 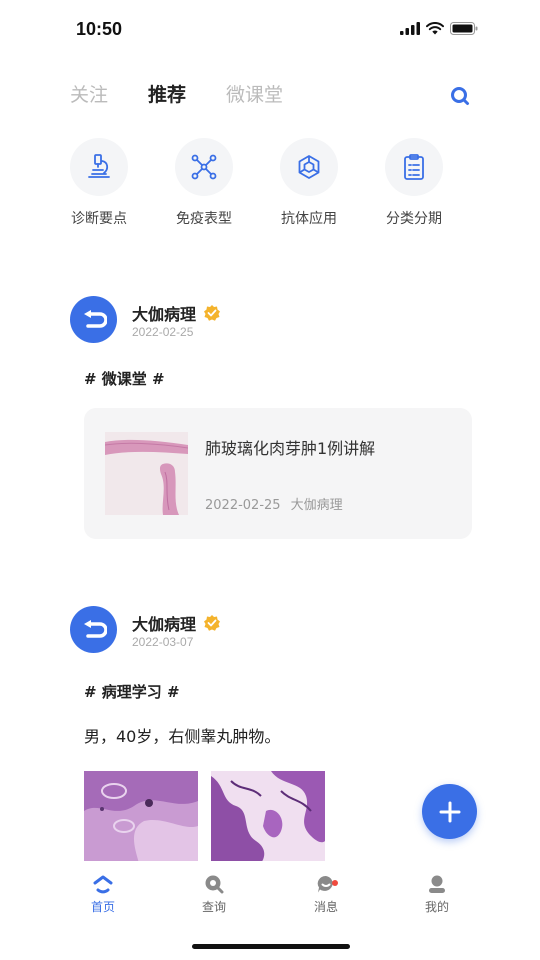 What do you see at coordinates (335, 883) in the screenshot?
I see `unread-badge` at bounding box center [335, 883].